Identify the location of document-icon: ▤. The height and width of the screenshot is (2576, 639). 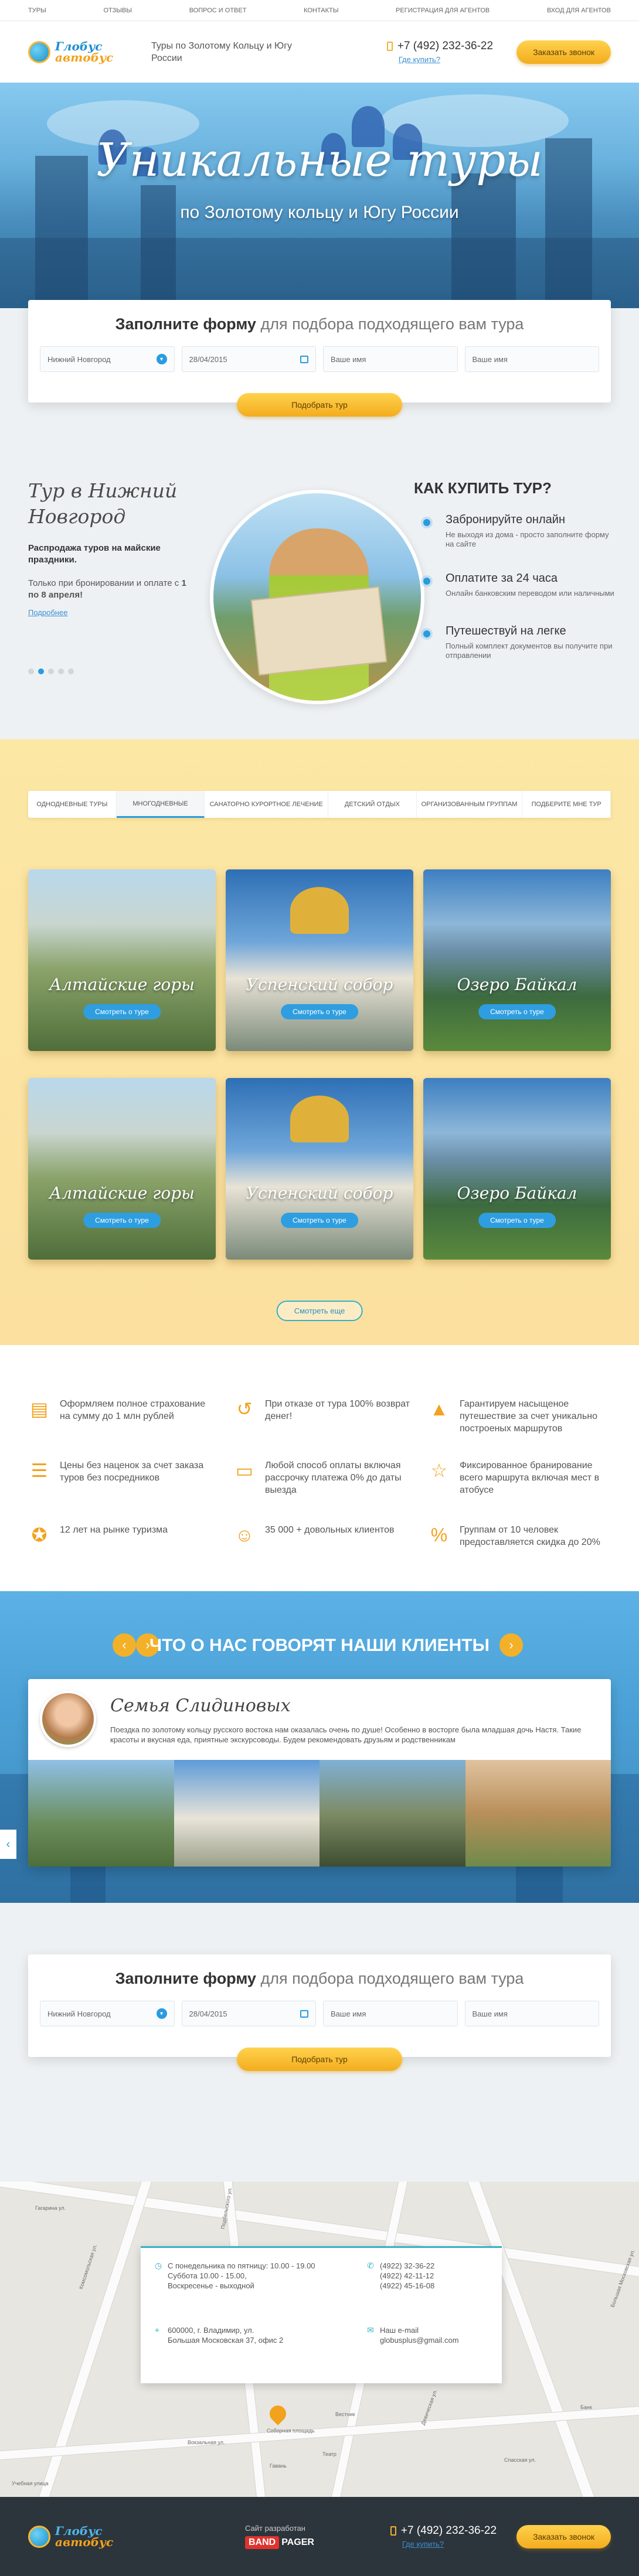
(39, 1409).